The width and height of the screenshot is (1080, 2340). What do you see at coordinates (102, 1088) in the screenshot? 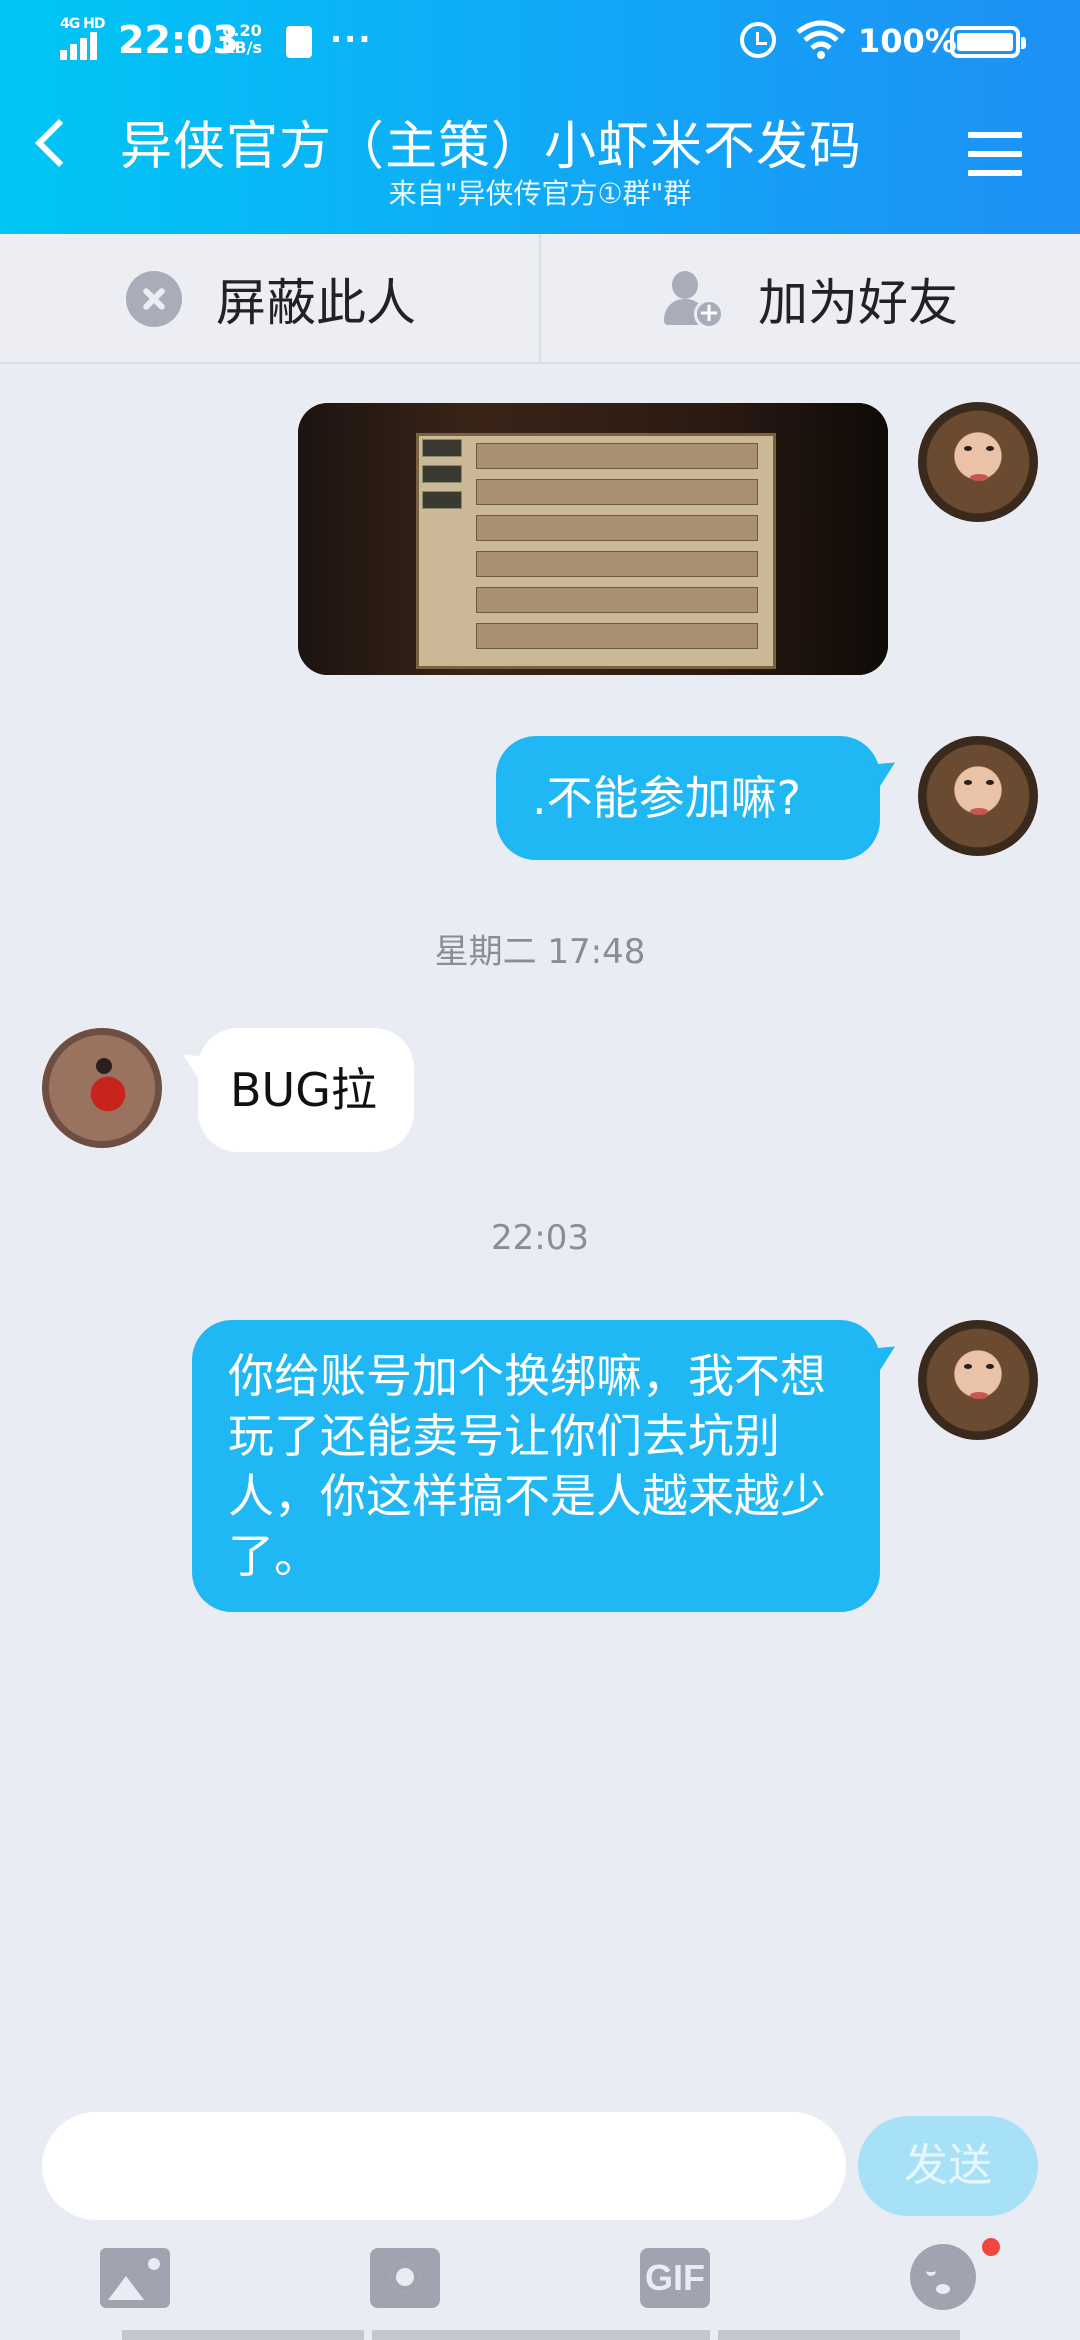
I see `sender-avatar` at bounding box center [102, 1088].